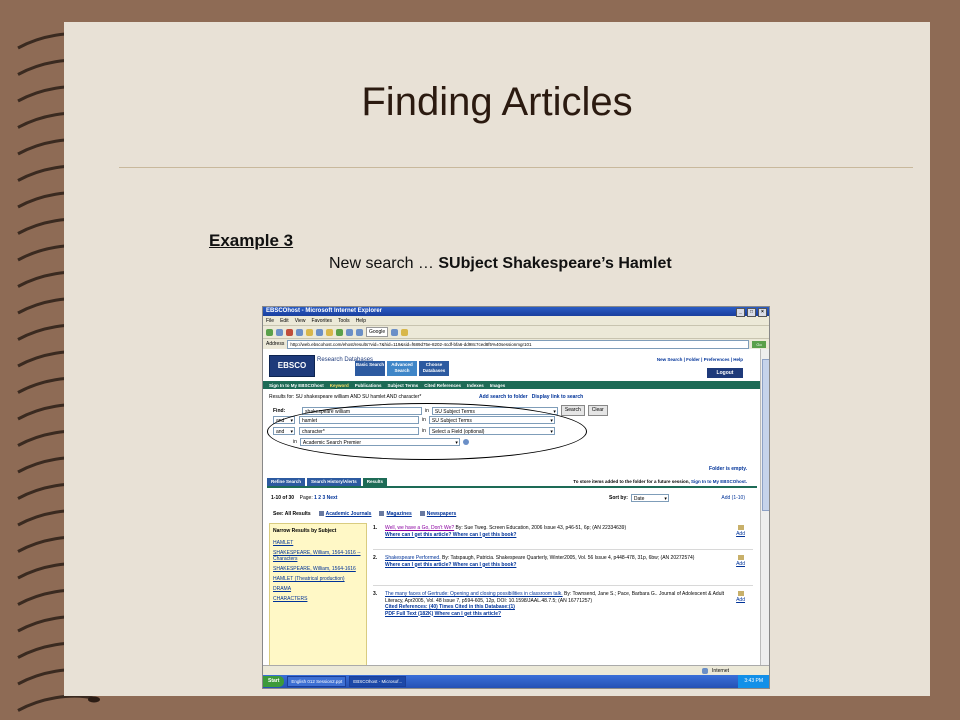 The image size is (960, 720). I want to click on minimize-button: _, so click(740, 312).